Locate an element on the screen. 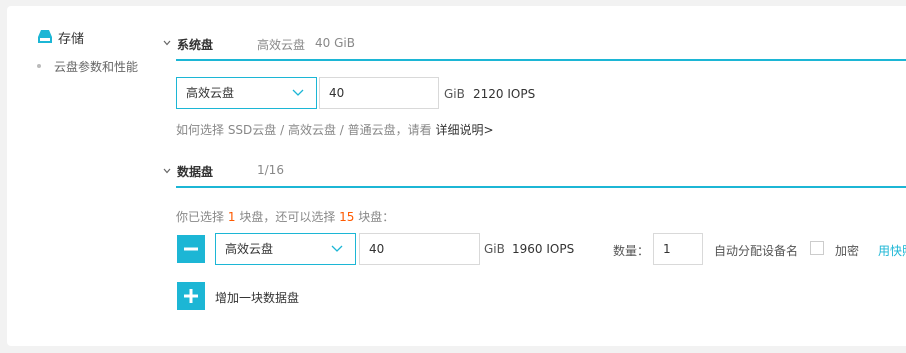 The width and height of the screenshot is (906, 353). data-disk-title: 数据盘 is located at coordinates (195, 172).